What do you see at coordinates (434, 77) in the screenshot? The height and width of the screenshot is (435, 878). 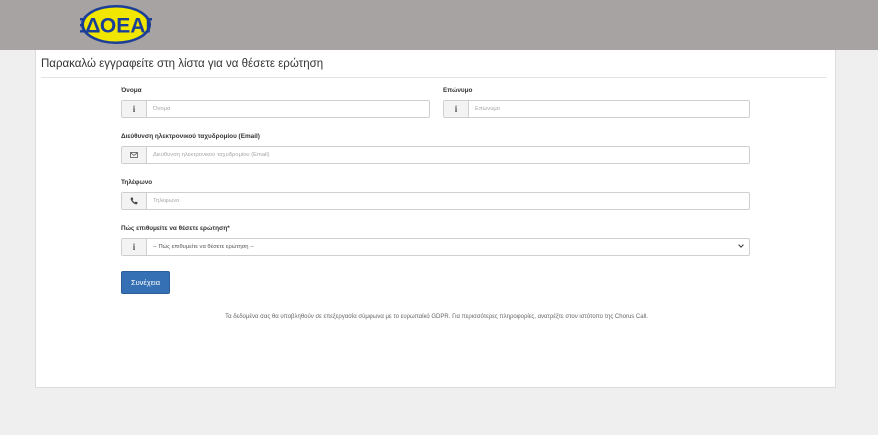 I see `title-divider` at bounding box center [434, 77].